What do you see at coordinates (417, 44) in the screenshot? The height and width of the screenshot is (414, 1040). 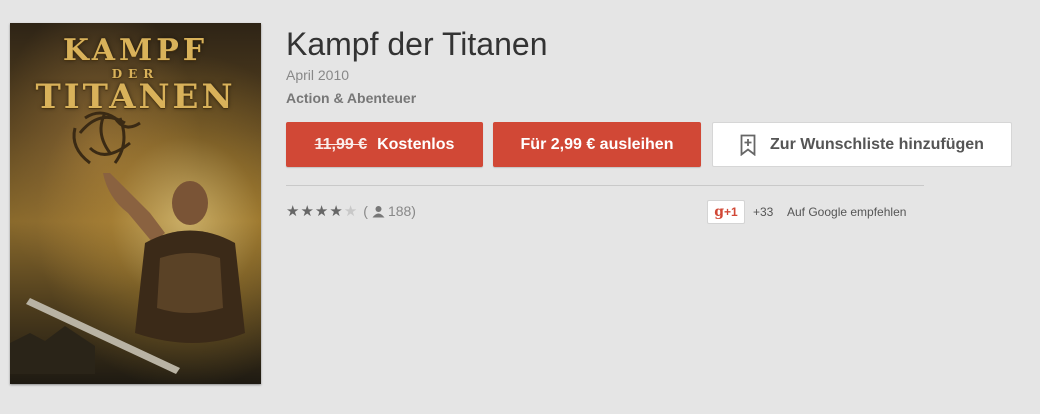 I see `movie-title: Kampf der Titanen` at bounding box center [417, 44].